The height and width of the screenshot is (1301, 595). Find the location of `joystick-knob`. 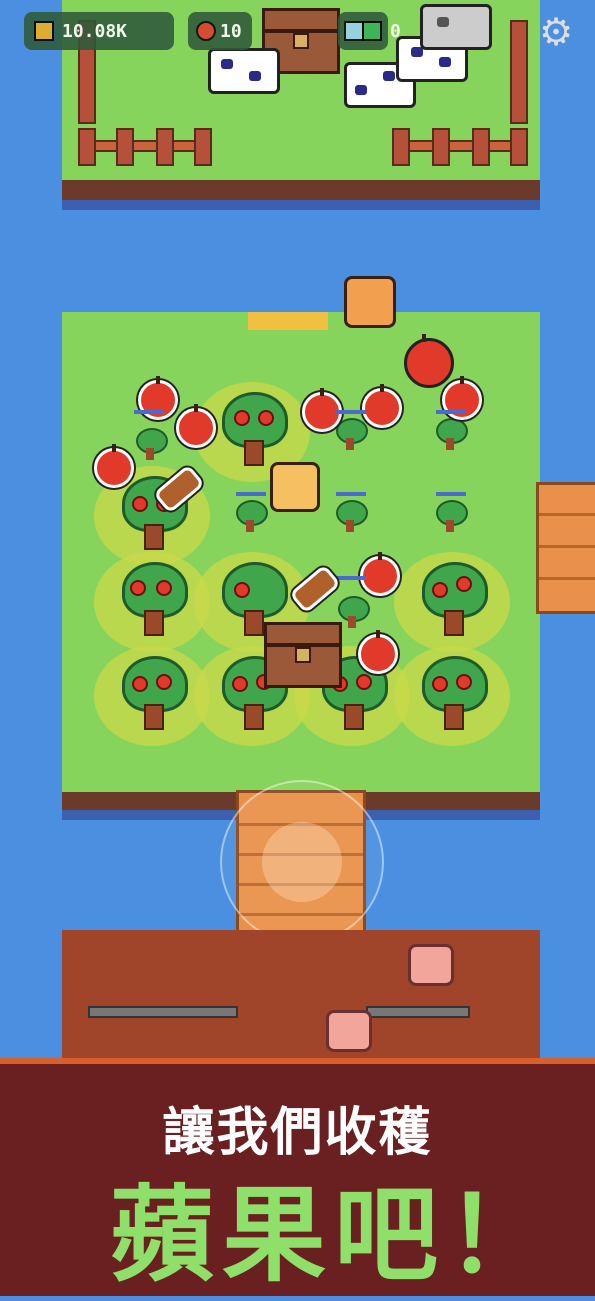

joystick-knob is located at coordinates (302, 862).